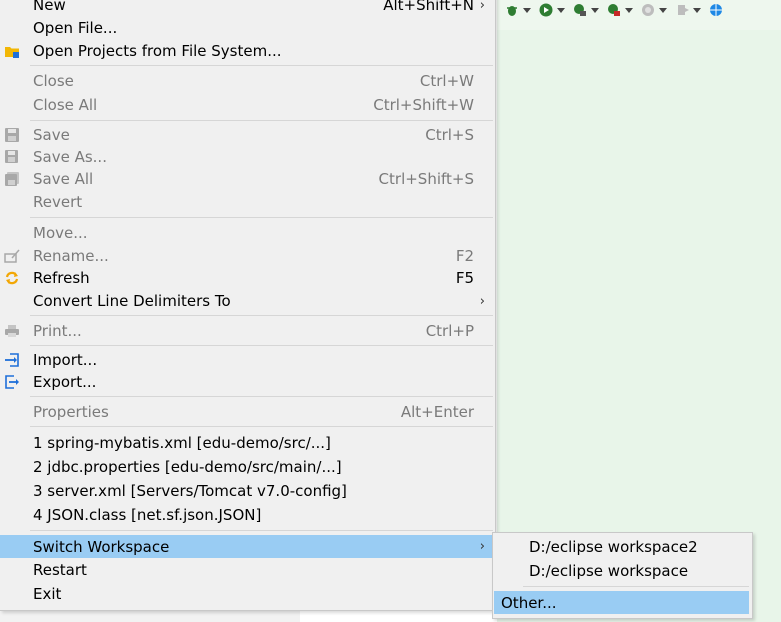  I want to click on menu-item-label: Exit, so click(47, 594).